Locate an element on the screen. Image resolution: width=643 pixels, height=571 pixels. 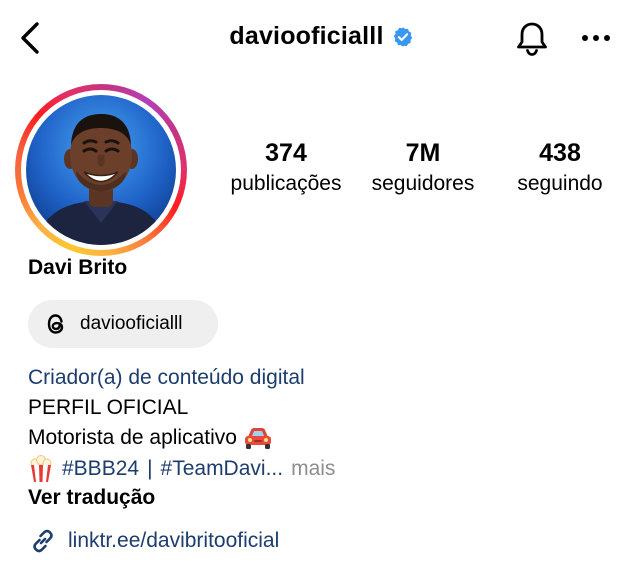
bell-icon is located at coordinates (532, 39).